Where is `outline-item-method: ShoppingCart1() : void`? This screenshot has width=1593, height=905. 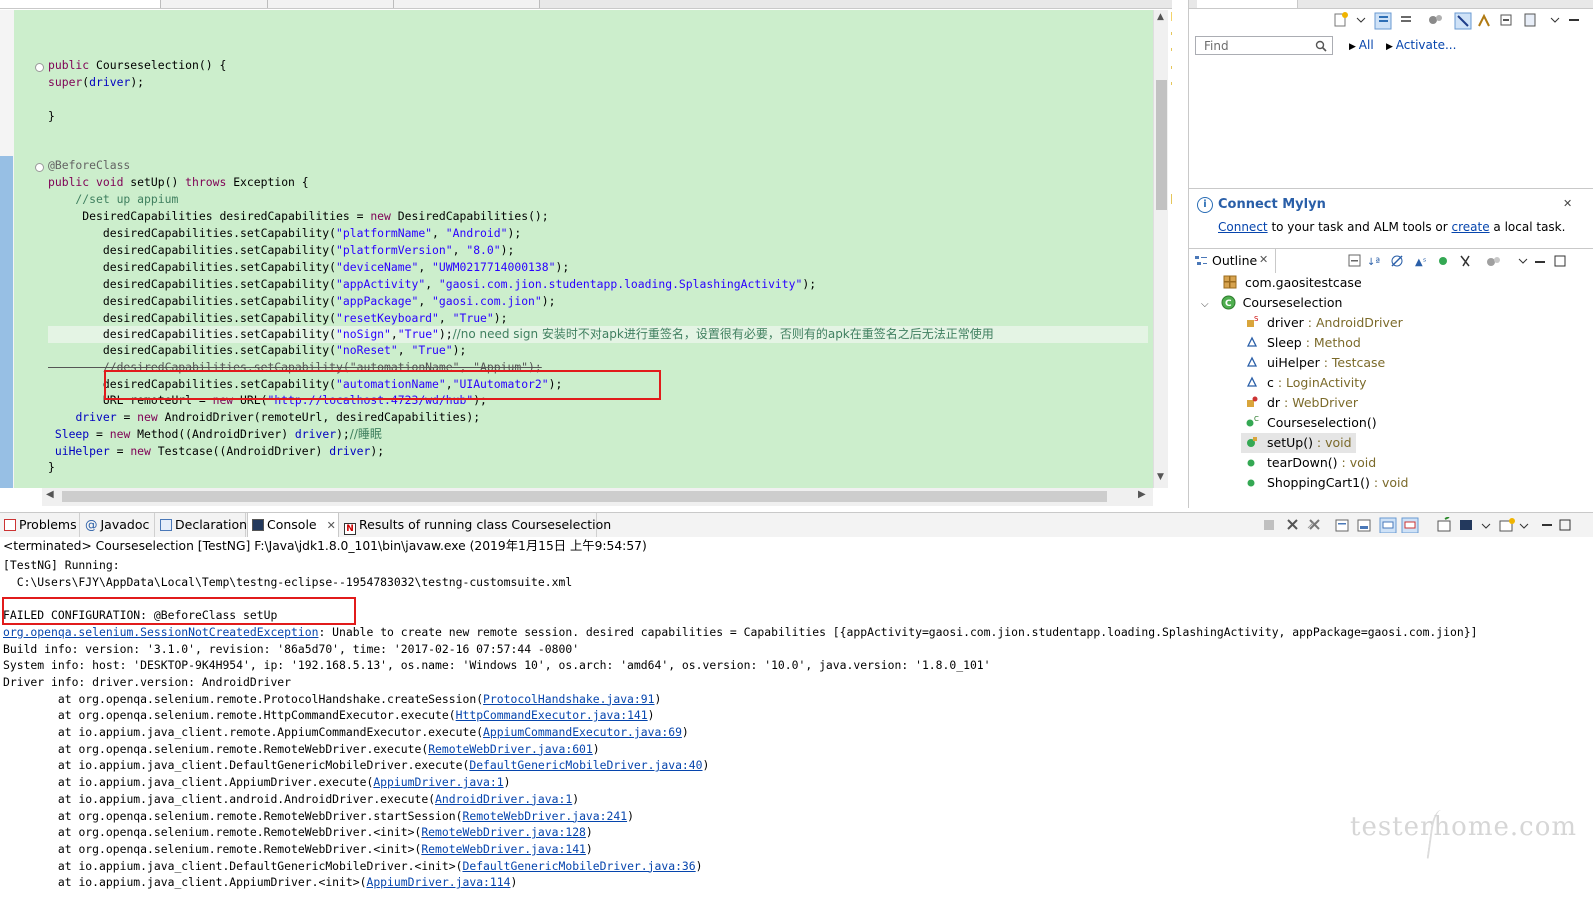 outline-item-method: ShoppingCart1() : void is located at coordinates (1326, 483).